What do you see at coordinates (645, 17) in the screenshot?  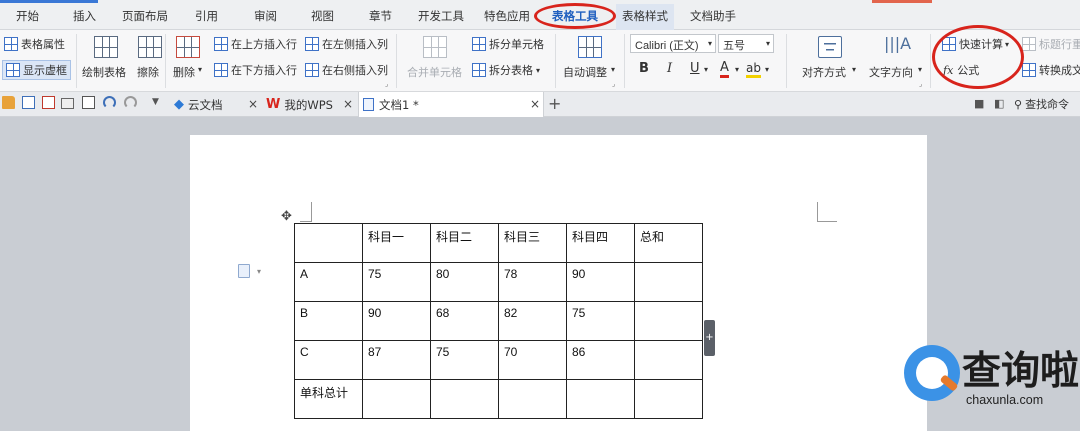 I see `tab-table-style: 表格样式` at bounding box center [645, 17].